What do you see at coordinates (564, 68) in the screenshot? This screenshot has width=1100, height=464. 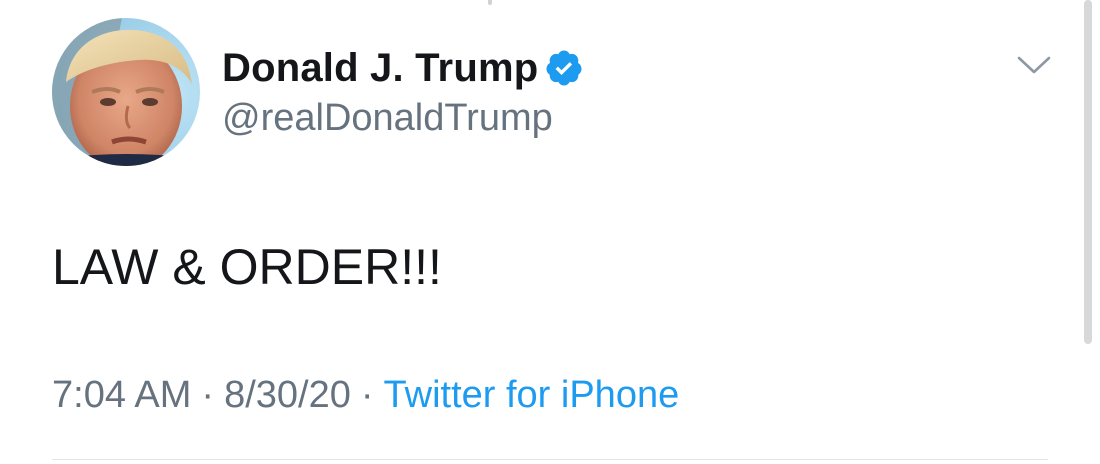 I see `verified-badge-icon` at bounding box center [564, 68].